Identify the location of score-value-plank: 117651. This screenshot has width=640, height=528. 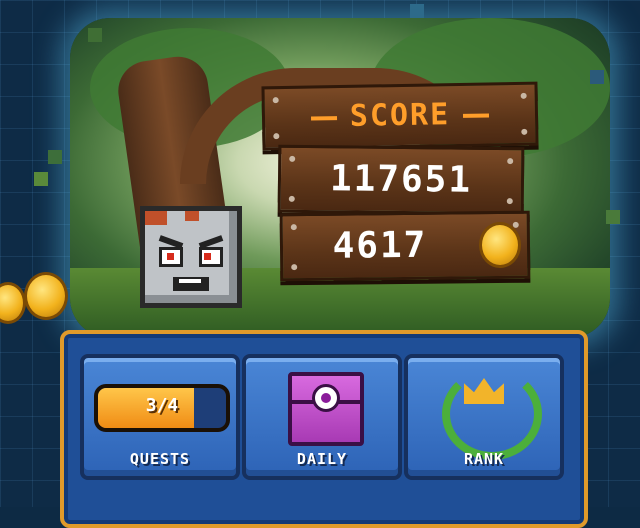
(401, 180).